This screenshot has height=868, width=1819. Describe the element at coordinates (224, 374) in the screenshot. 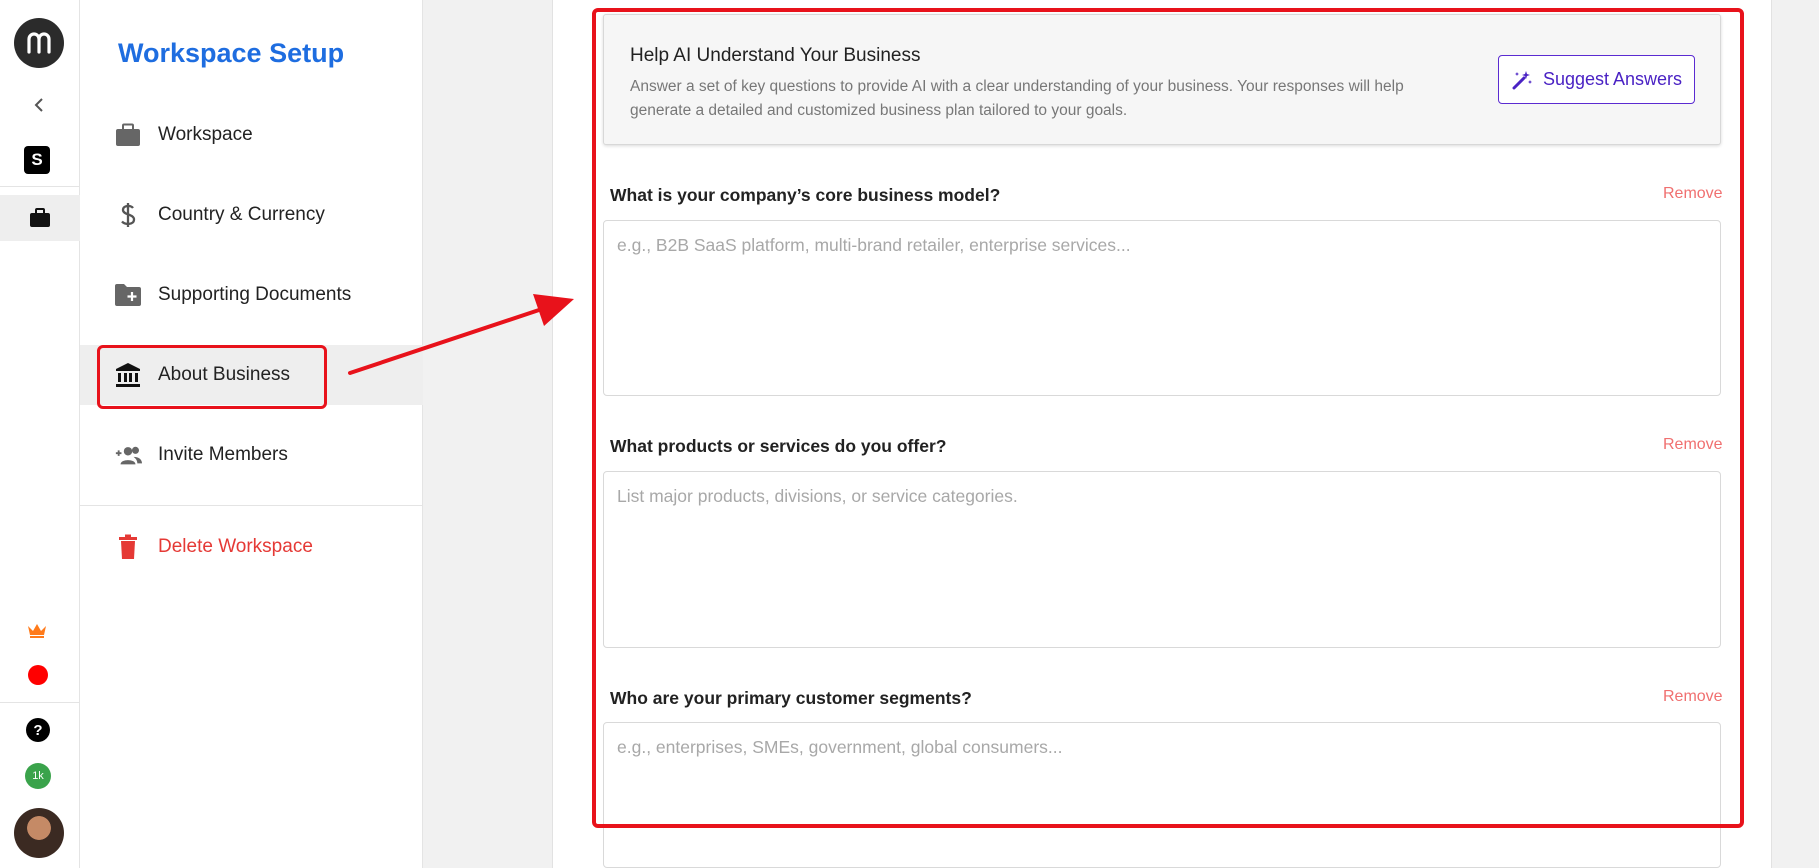

I see `sidebar-item-label: About Business` at that location.